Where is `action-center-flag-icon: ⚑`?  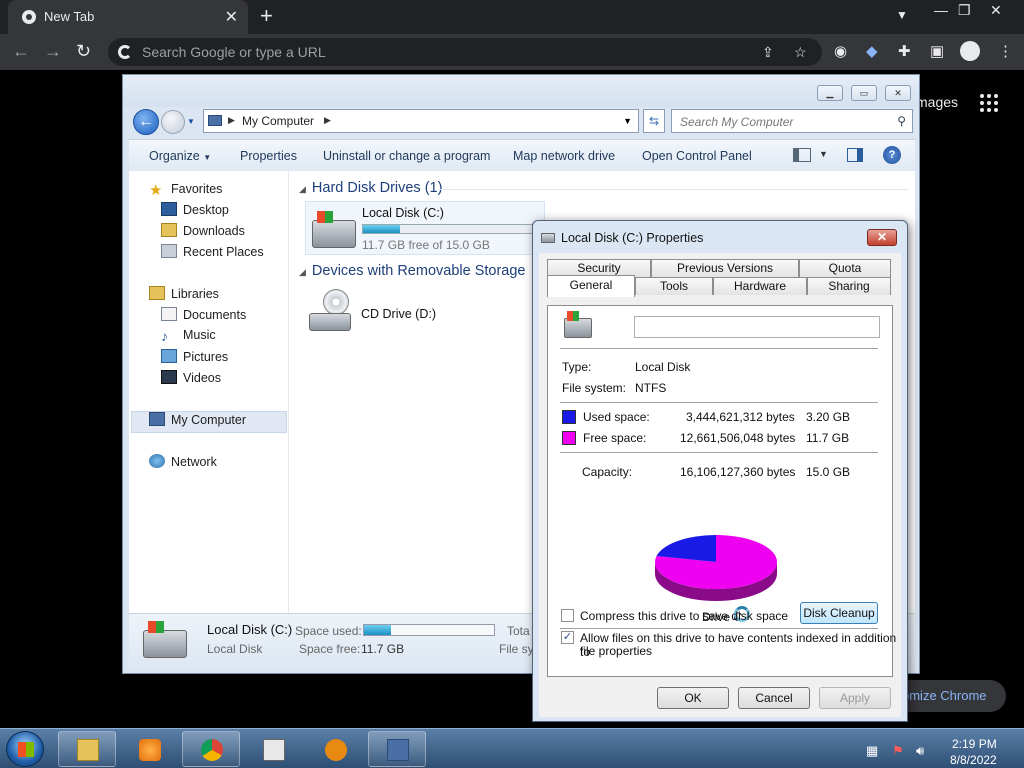 action-center-flag-icon: ⚑ is located at coordinates (898, 751).